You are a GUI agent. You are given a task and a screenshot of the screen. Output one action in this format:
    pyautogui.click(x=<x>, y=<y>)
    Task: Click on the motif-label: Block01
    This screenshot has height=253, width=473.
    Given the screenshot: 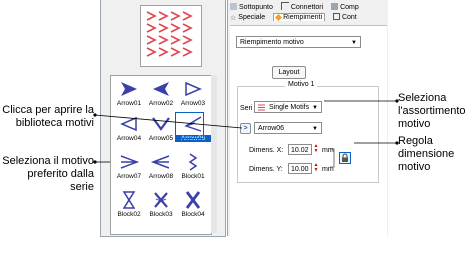 What is the action you would take?
    pyautogui.click(x=193, y=176)
    